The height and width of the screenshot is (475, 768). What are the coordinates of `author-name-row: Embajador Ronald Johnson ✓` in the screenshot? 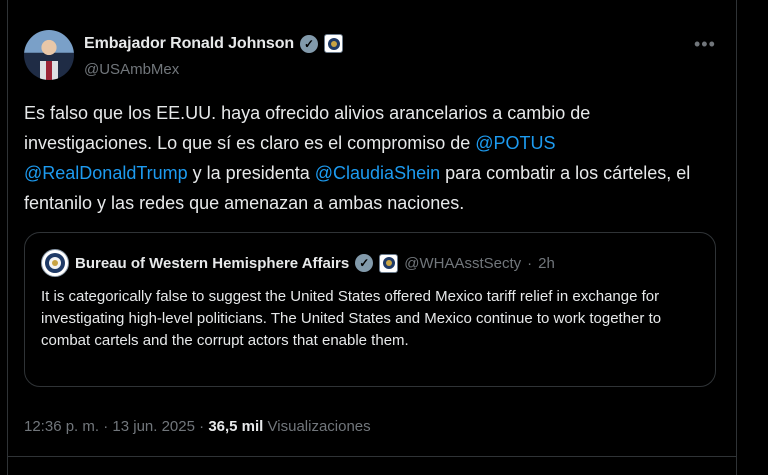 It's located at (214, 43).